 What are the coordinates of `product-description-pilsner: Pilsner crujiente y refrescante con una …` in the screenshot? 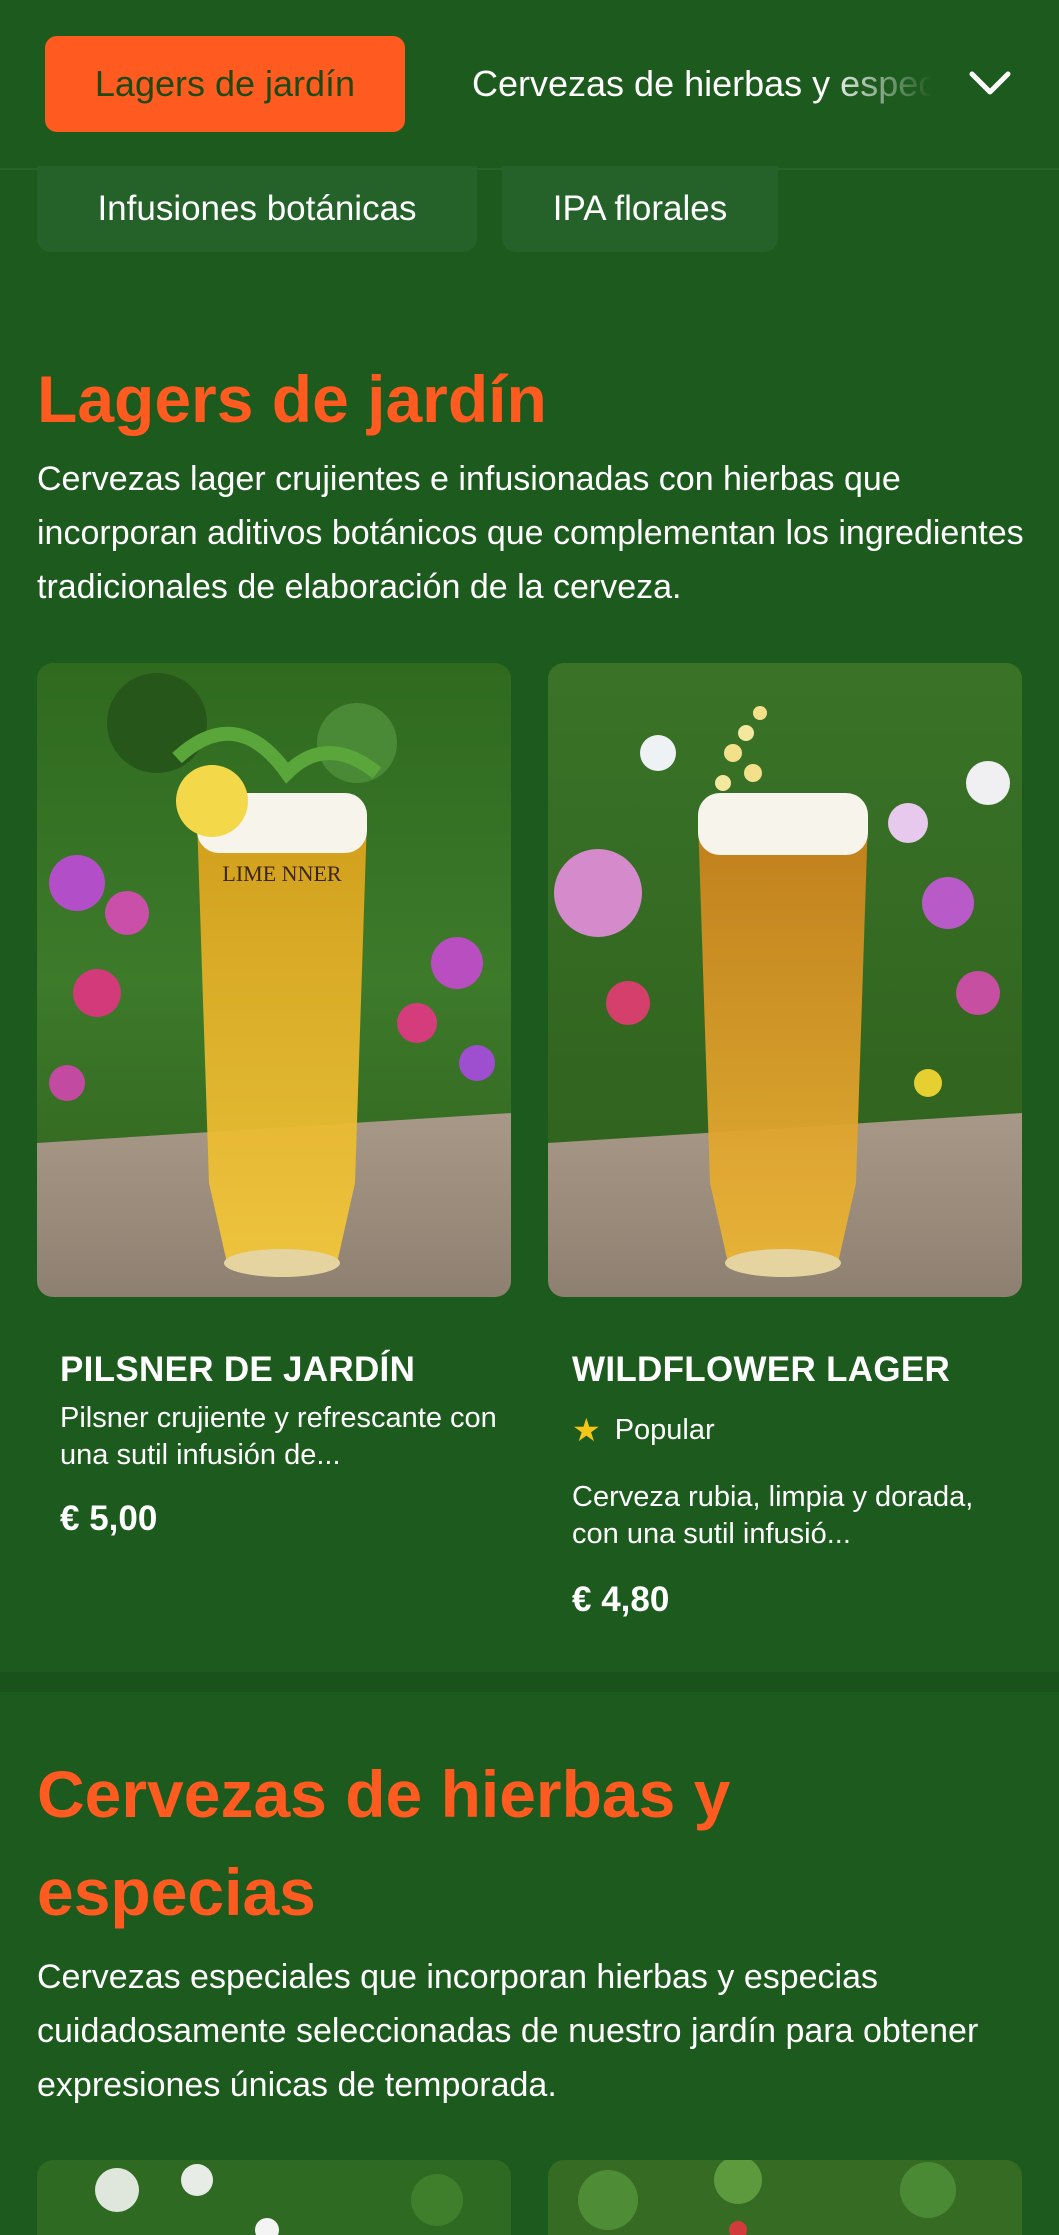 It's located at (278, 1436).